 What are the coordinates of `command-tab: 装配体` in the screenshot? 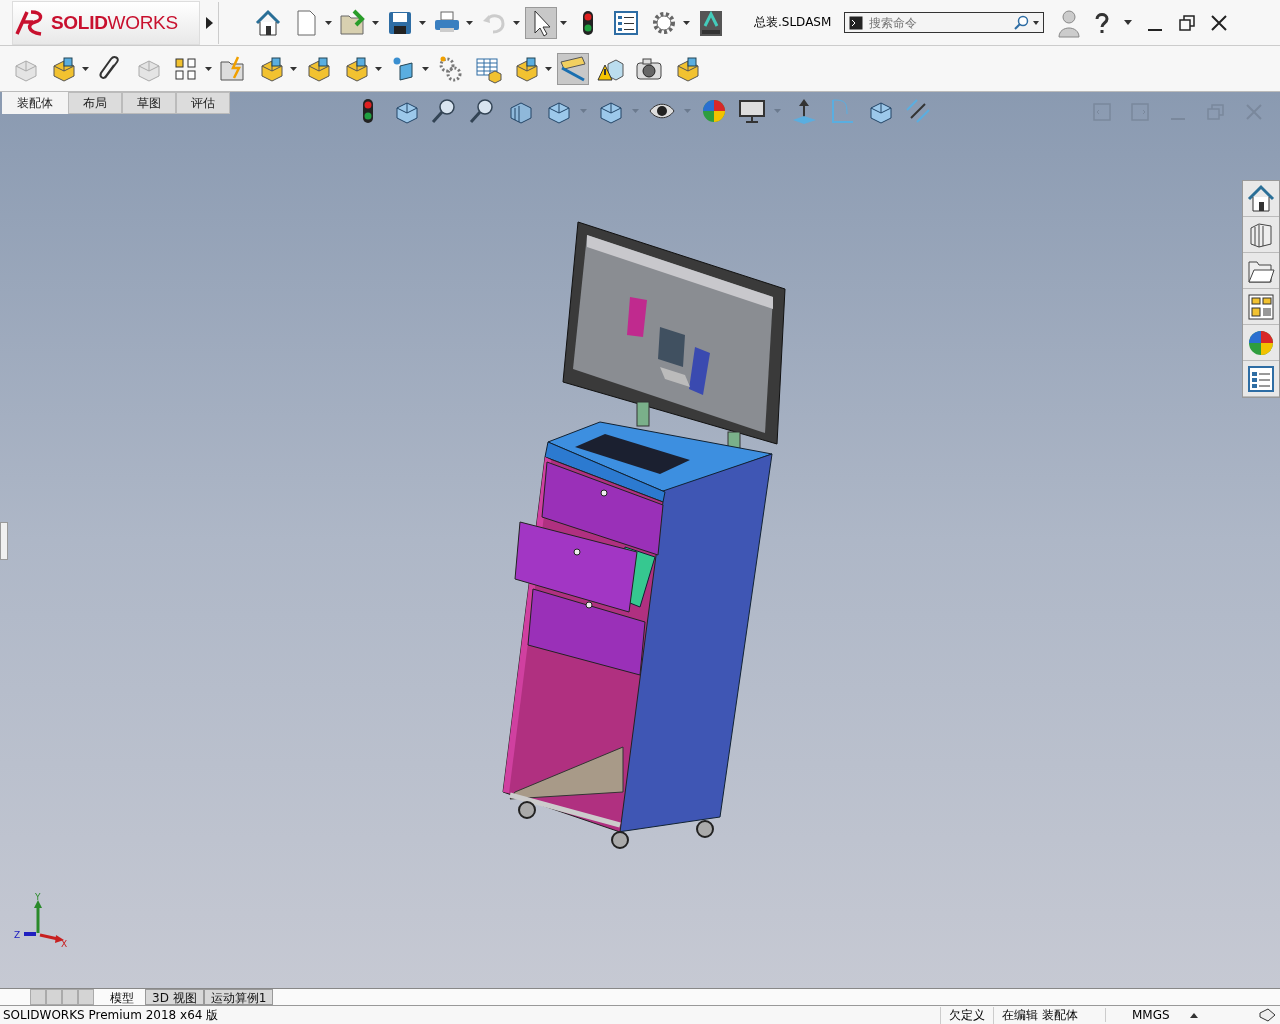 It's located at (35, 103).